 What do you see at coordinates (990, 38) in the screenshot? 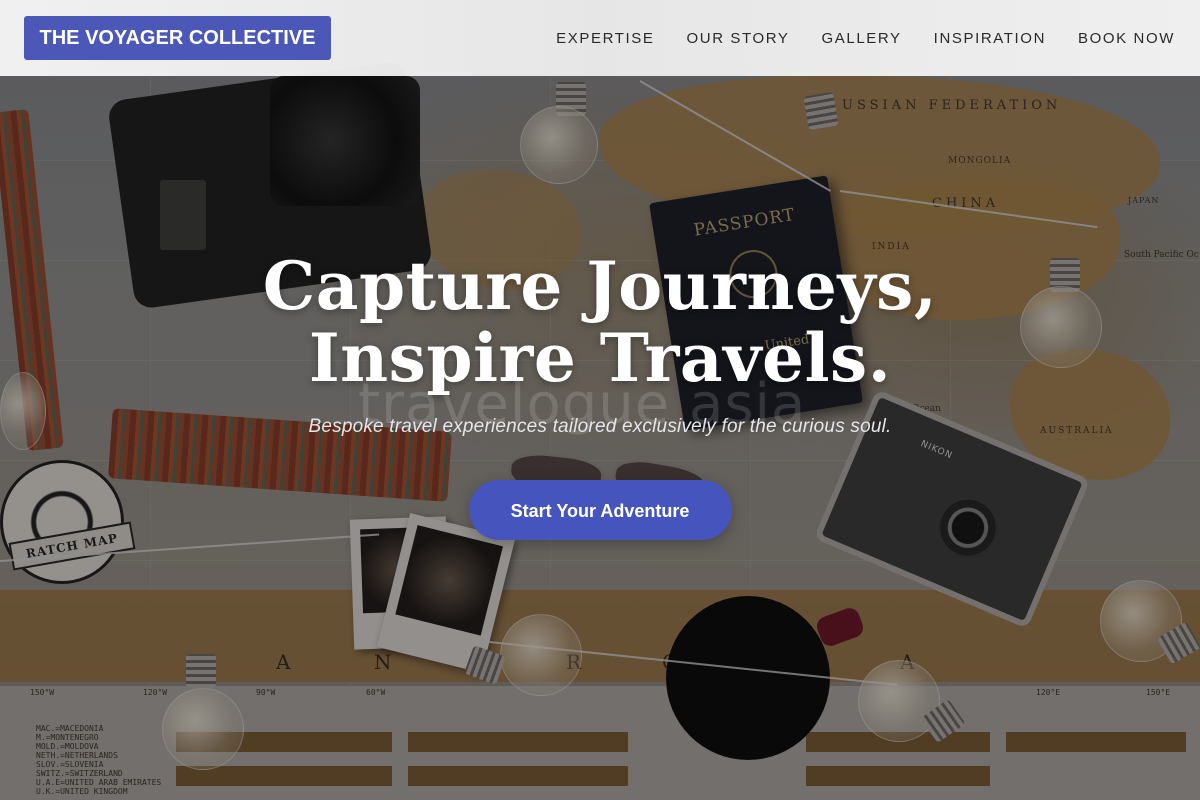
I see `nav-link-inspiration: INSPIRATION` at bounding box center [990, 38].